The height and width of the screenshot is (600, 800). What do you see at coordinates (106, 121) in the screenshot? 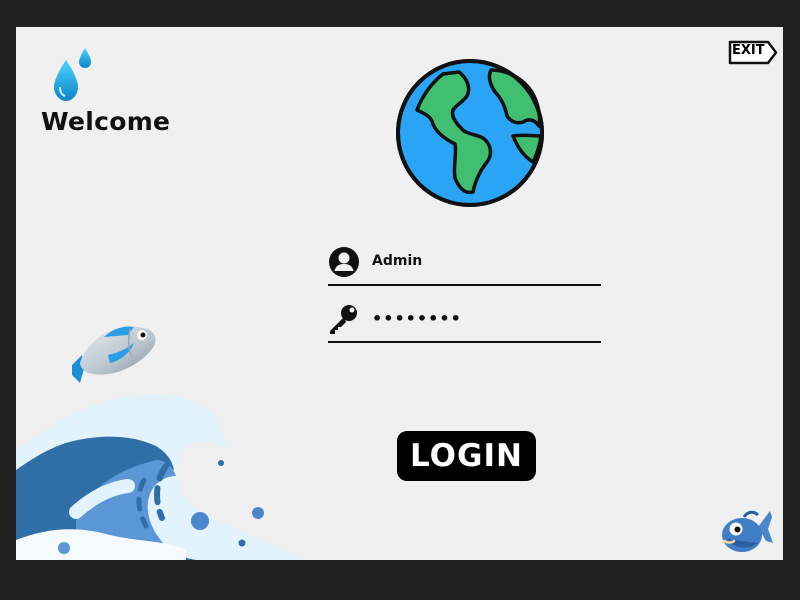
I see `welcome-title: Welcome` at bounding box center [106, 121].